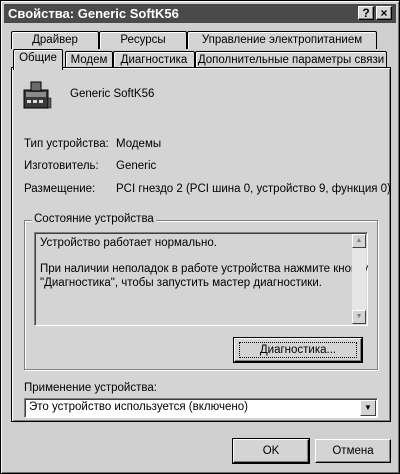 The image size is (400, 474). I want to click on device-name: Generic SoftK56, so click(112, 94).